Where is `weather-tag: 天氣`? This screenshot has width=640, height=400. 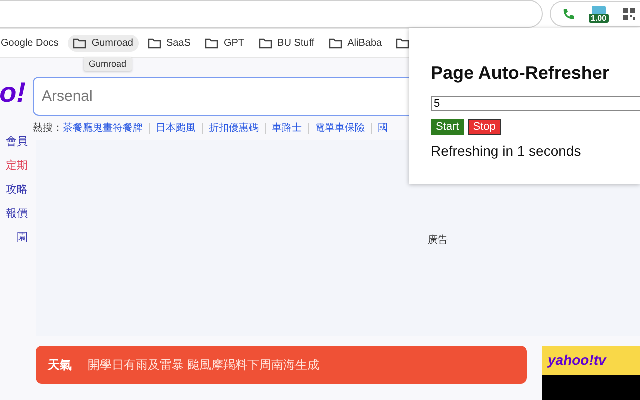 weather-tag: 天氣 is located at coordinates (60, 365).